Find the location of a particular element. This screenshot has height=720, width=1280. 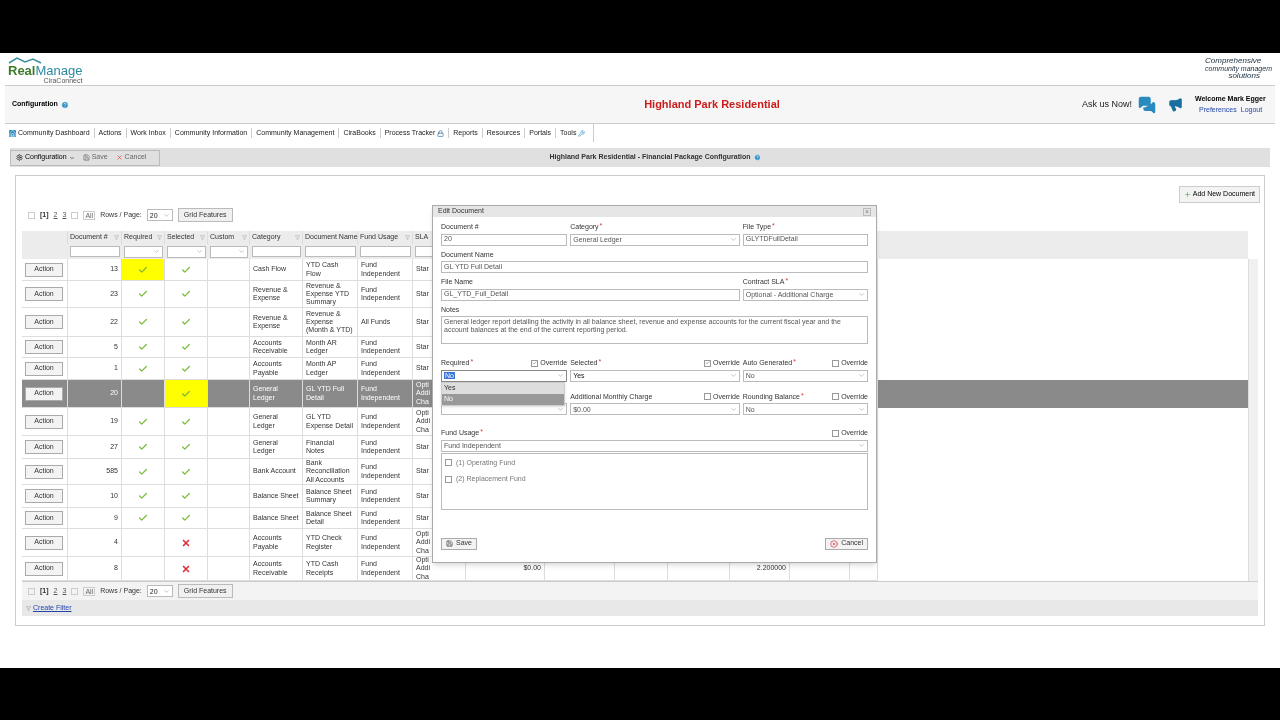

chat-icon is located at coordinates (1147, 104).